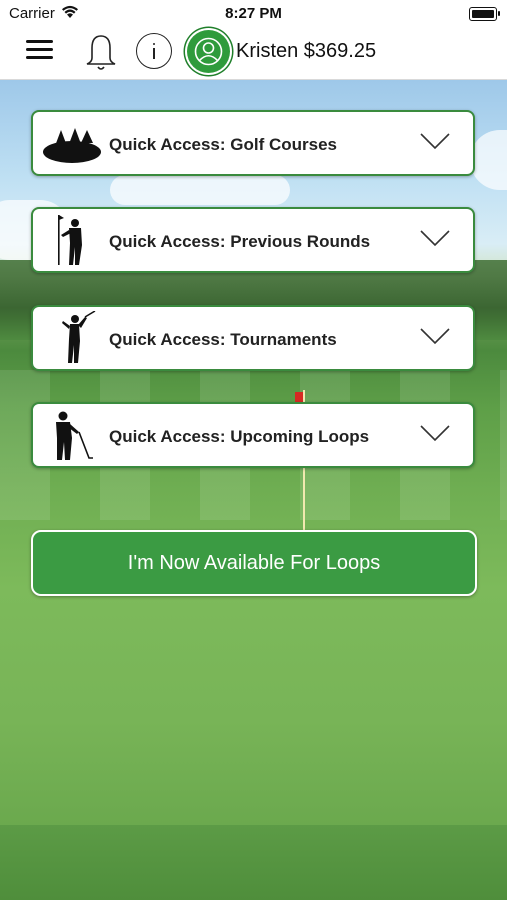 The height and width of the screenshot is (900, 507). I want to click on card-label: Quick Access: Golf Courses, so click(223, 144).